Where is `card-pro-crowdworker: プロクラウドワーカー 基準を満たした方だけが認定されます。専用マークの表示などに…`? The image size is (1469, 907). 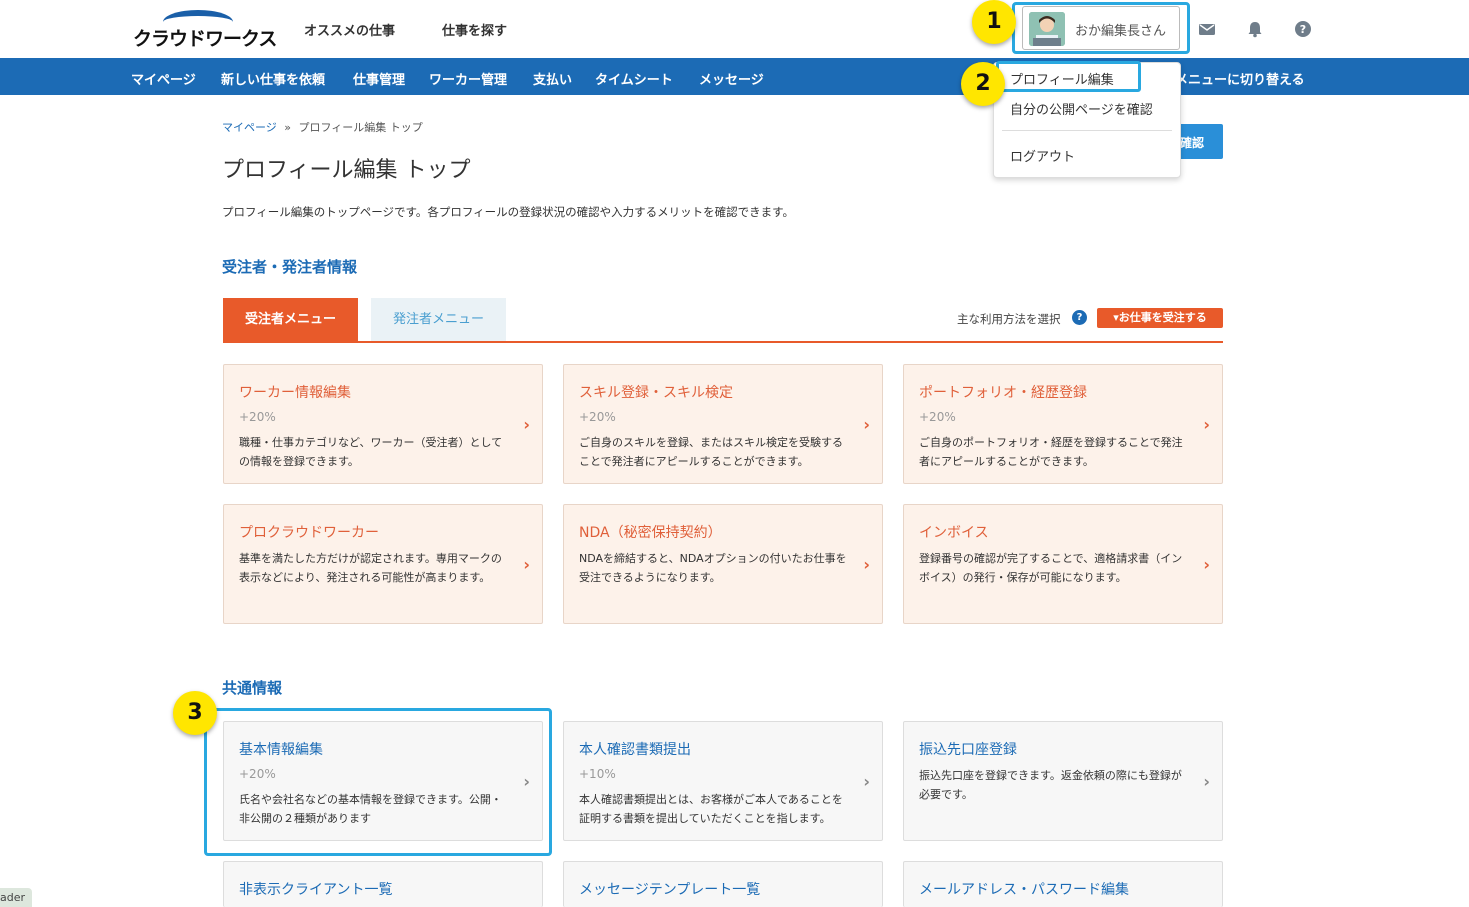 card-pro-crowdworker: プロクラウドワーカー 基準を満たした方だけが認定されます。専用マークの表示などに… is located at coordinates (383, 564).